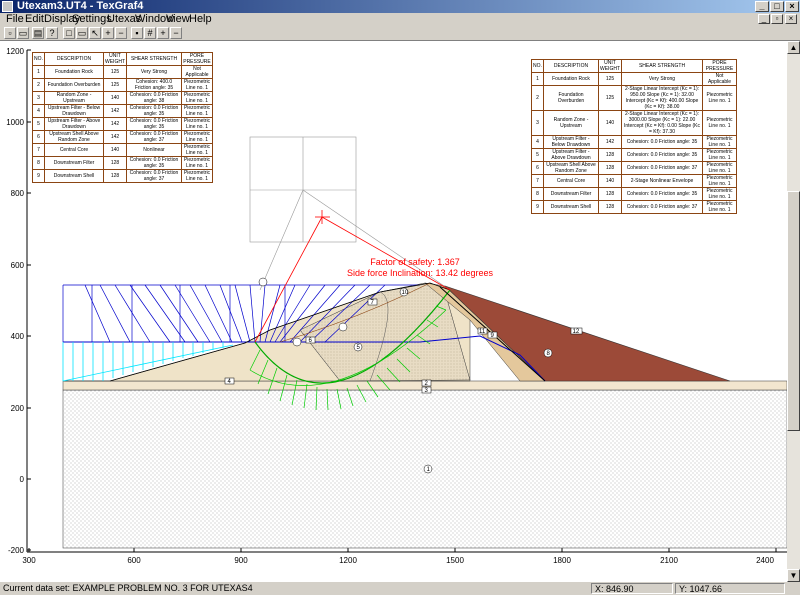  What do you see at coordinates (765, 560) in the screenshot?
I see `x-tick-label: 2400` at bounding box center [765, 560].